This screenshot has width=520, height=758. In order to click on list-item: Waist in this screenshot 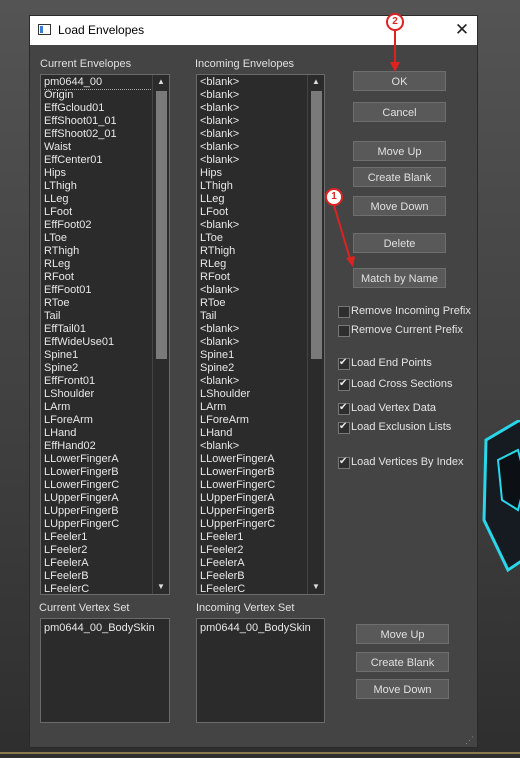, I will do `click(97, 147)`.